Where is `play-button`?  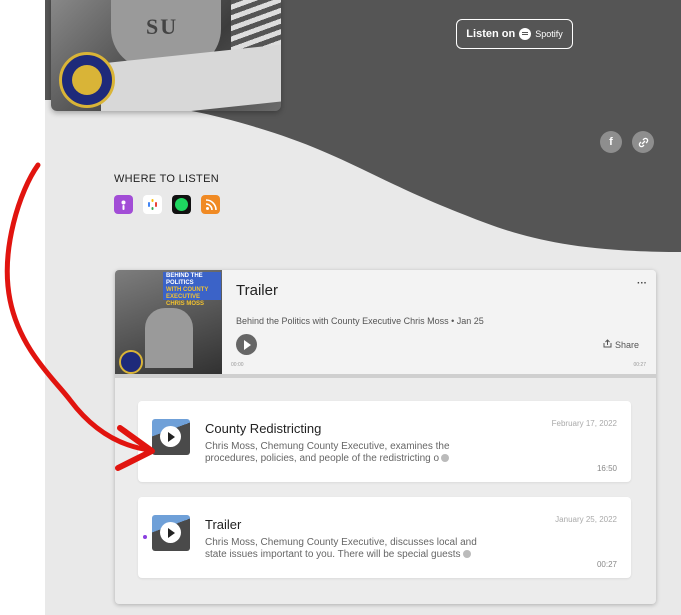 play-button is located at coordinates (246, 344).